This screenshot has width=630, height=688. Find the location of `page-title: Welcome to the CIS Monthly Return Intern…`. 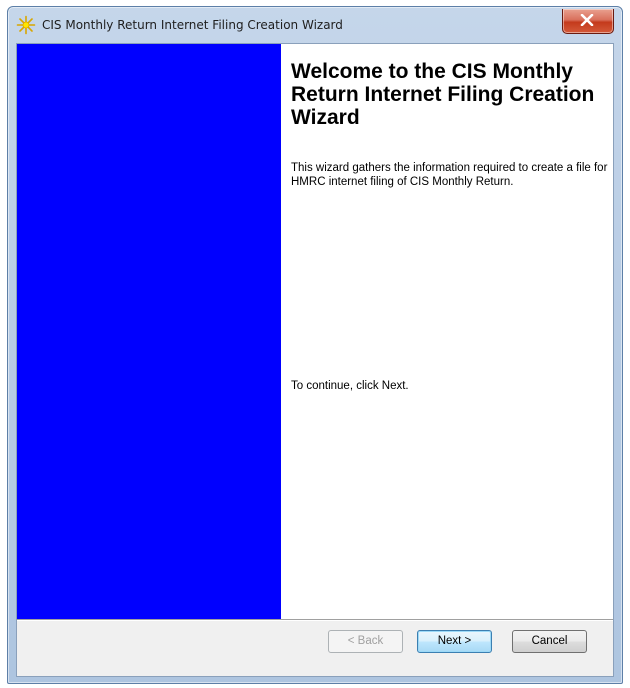

page-title: Welcome to the CIS Monthly Return Intern… is located at coordinates (443, 94).